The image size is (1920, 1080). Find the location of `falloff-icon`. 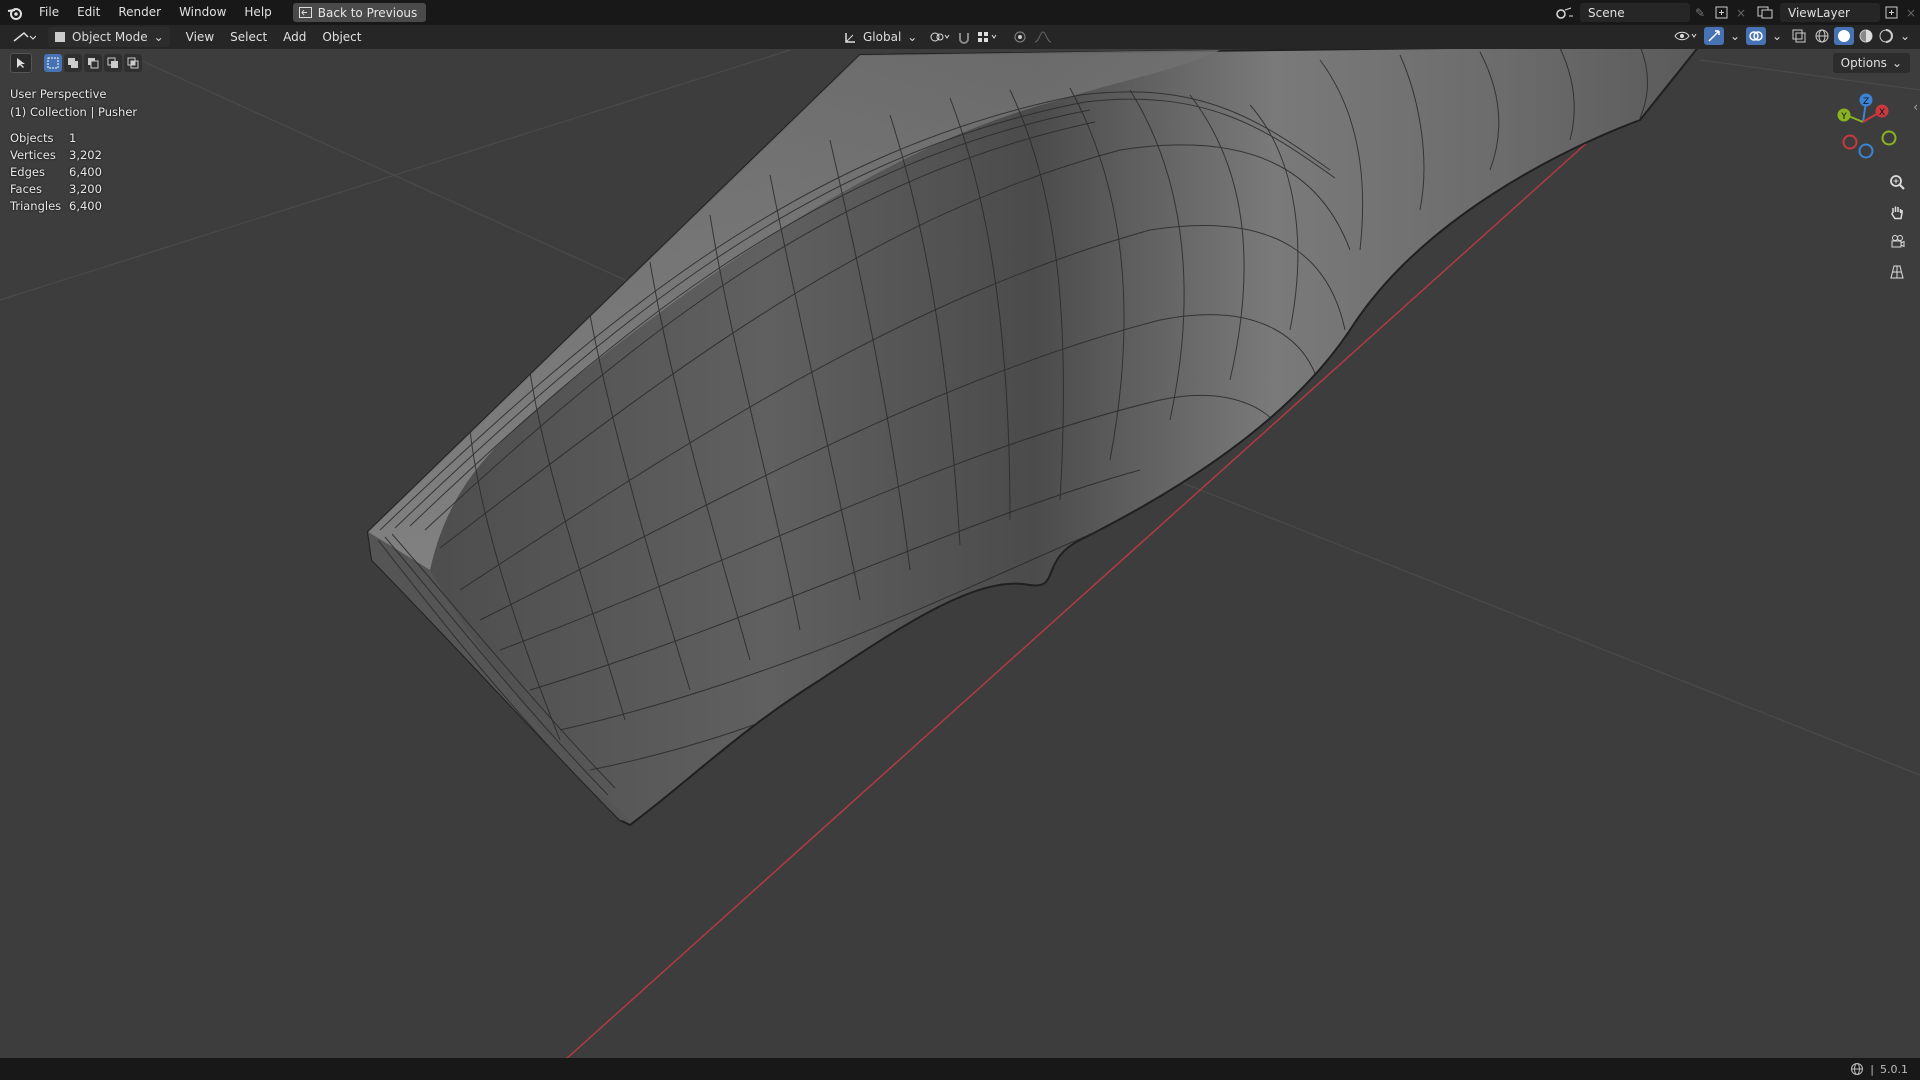

falloff-icon is located at coordinates (1044, 37).